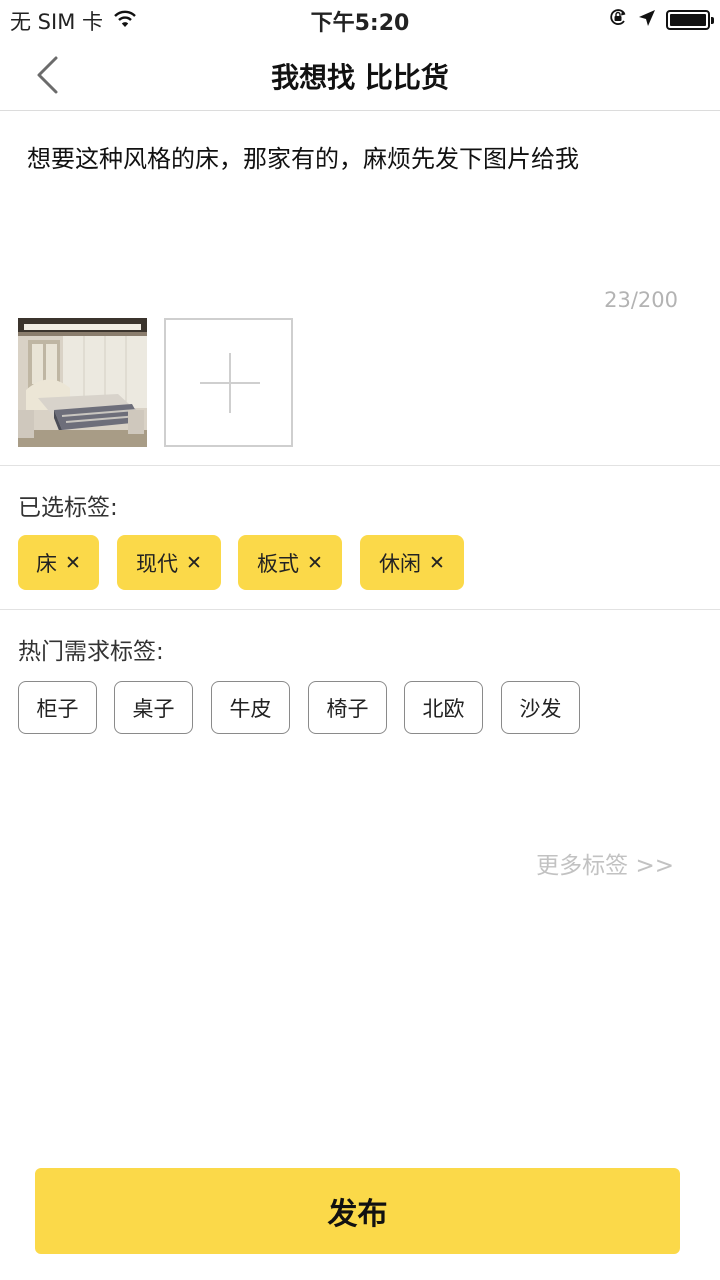 The image size is (720, 1280). I want to click on nav-bar: 我想找 比比货, so click(360, 74).